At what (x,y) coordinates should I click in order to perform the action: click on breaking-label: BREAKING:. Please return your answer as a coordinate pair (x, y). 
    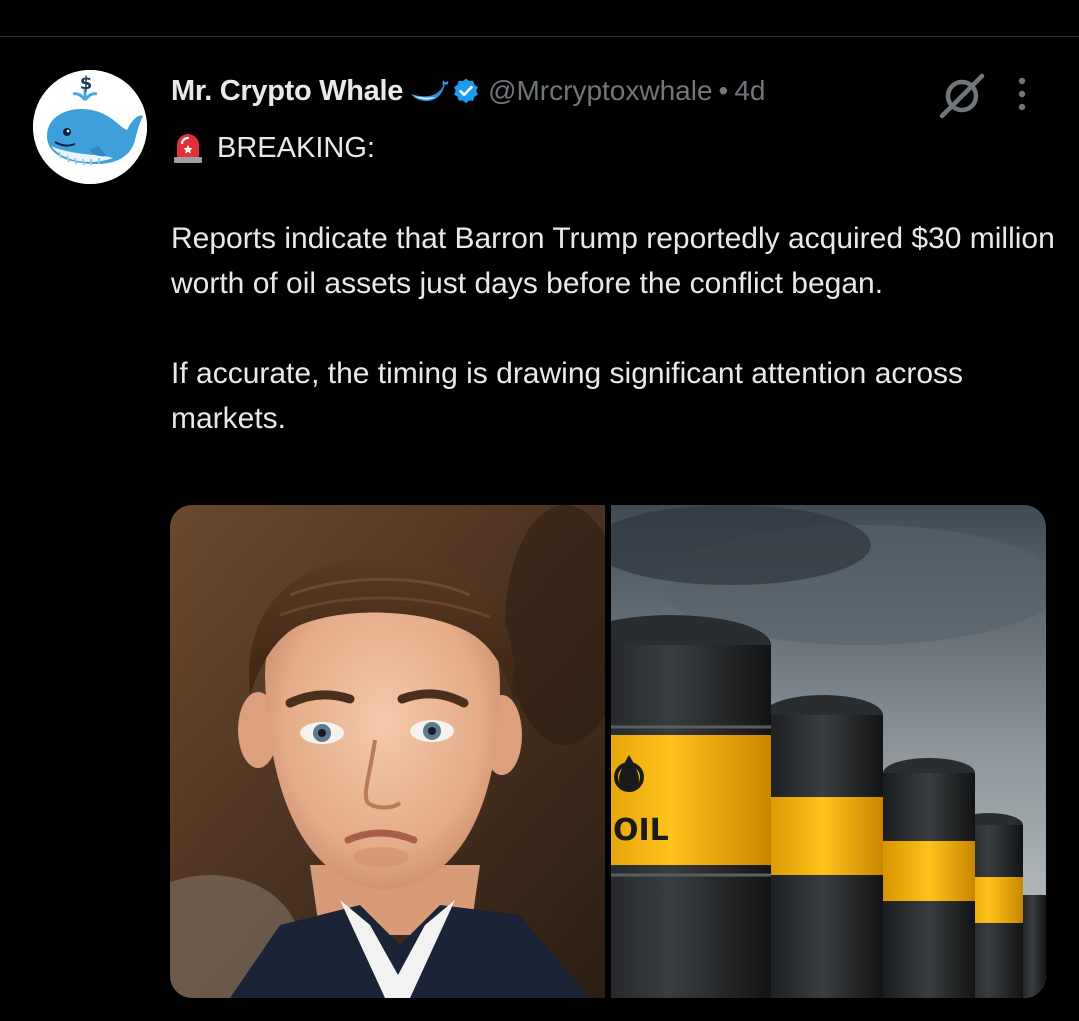
    Looking at the image, I should click on (296, 147).